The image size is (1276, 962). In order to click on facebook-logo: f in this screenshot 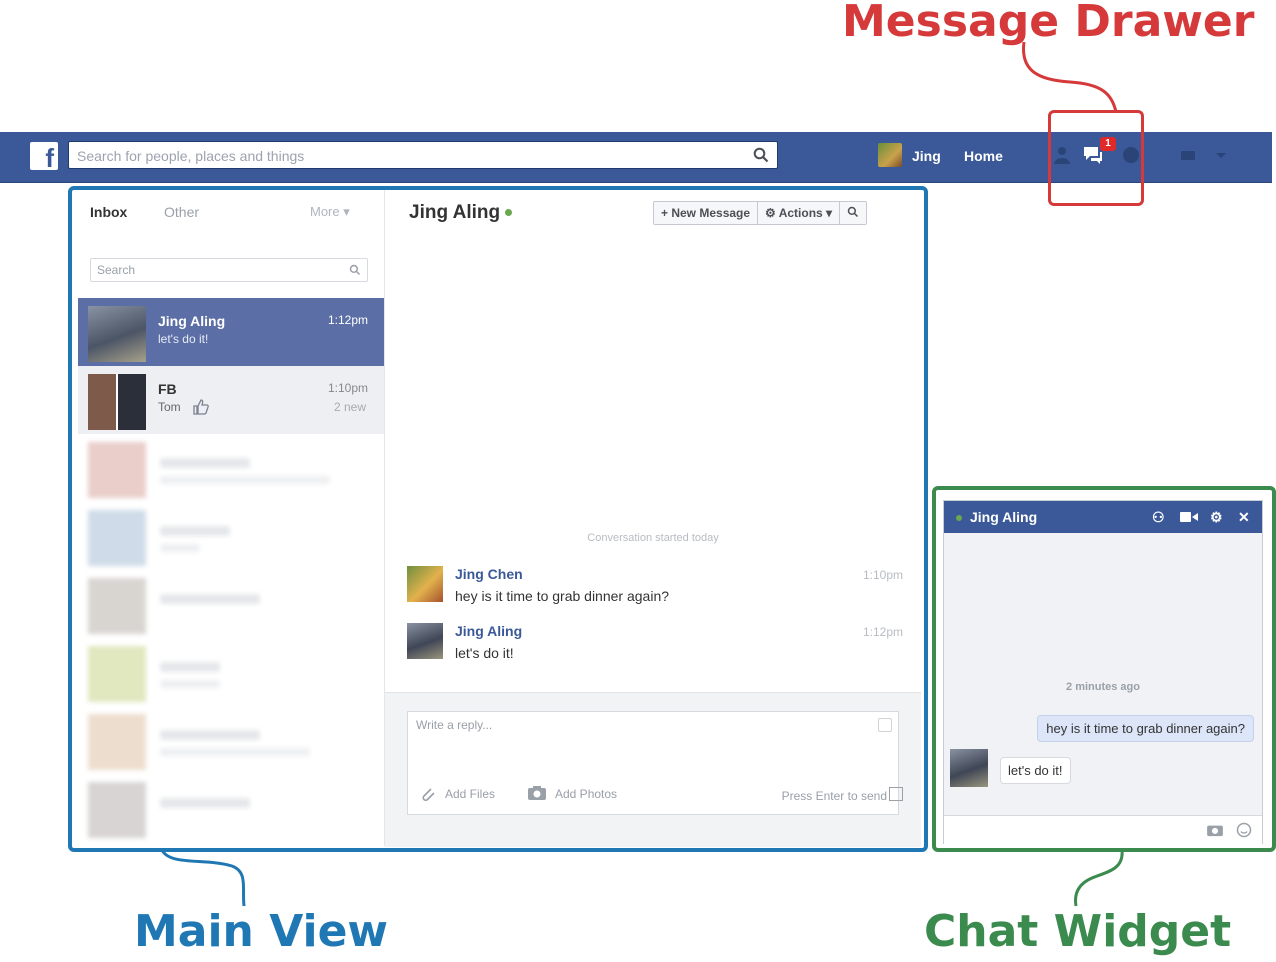, I will do `click(44, 156)`.